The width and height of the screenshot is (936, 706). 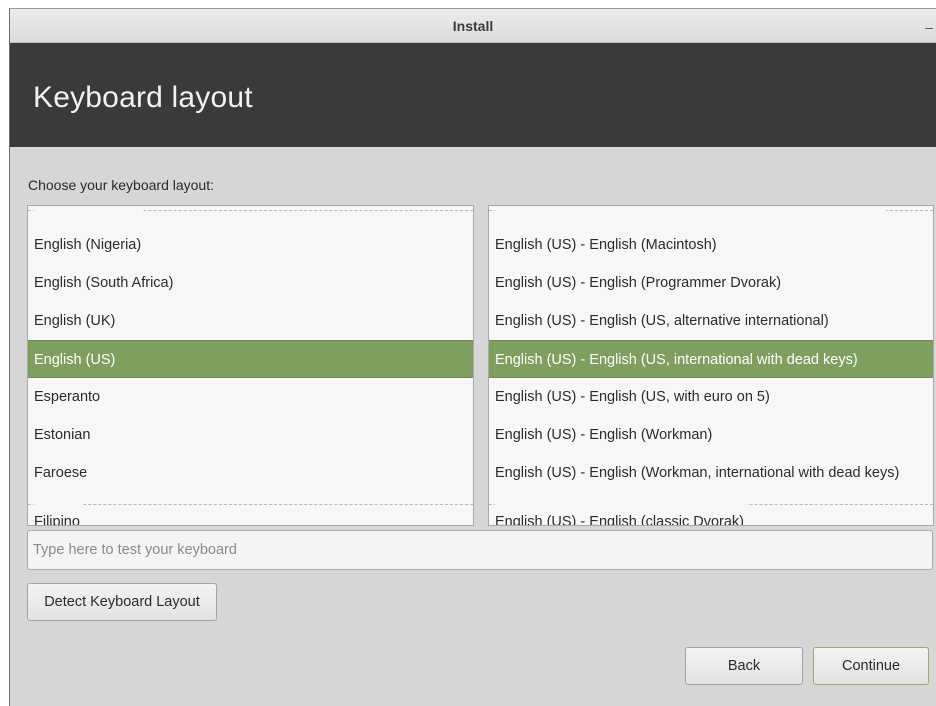 What do you see at coordinates (89, 245) in the screenshot?
I see `list-item-label: English (Nigeria)` at bounding box center [89, 245].